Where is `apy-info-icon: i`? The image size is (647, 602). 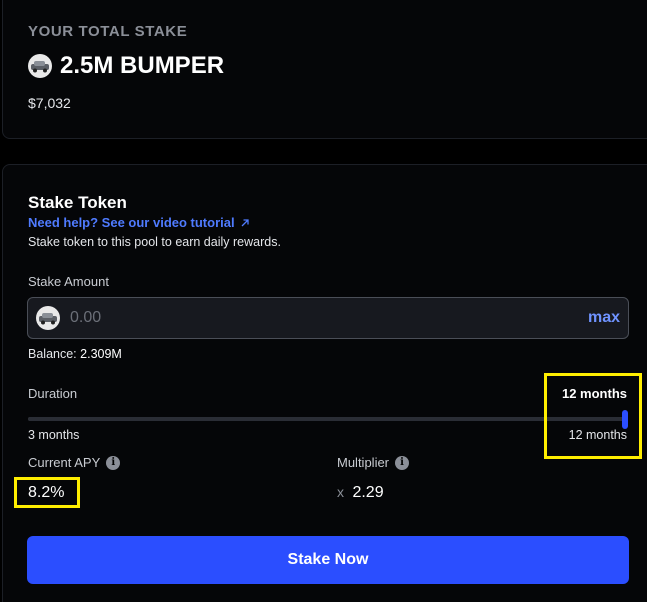 apy-info-icon: i is located at coordinates (113, 462).